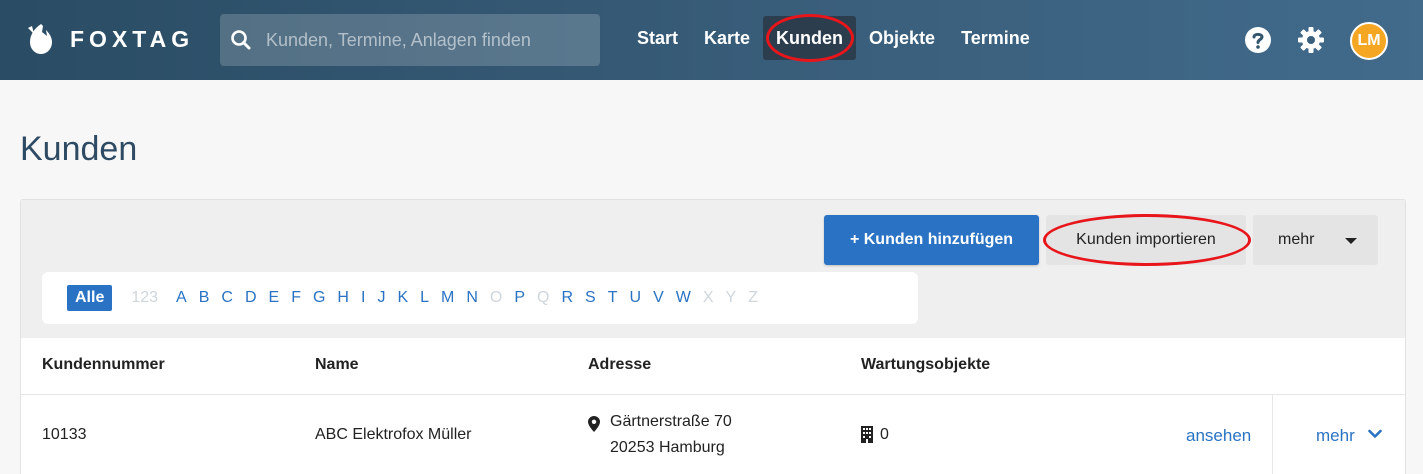  Describe the element at coordinates (1369, 41) in the screenshot. I see `avatar: LM` at that location.